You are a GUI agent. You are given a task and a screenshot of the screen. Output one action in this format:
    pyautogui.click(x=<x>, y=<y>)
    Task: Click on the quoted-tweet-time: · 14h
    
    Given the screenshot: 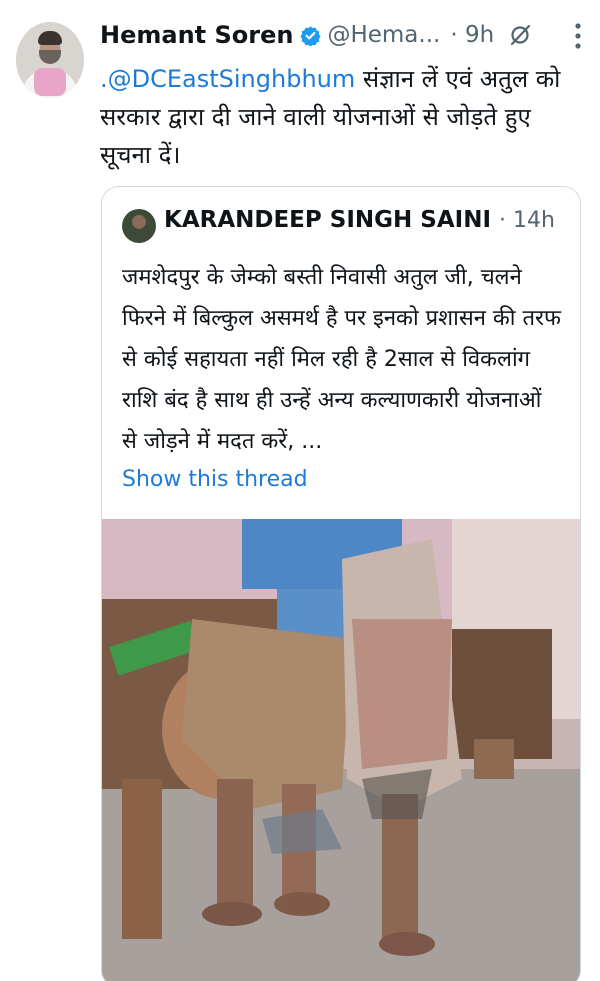 What is the action you would take?
    pyautogui.click(x=527, y=220)
    